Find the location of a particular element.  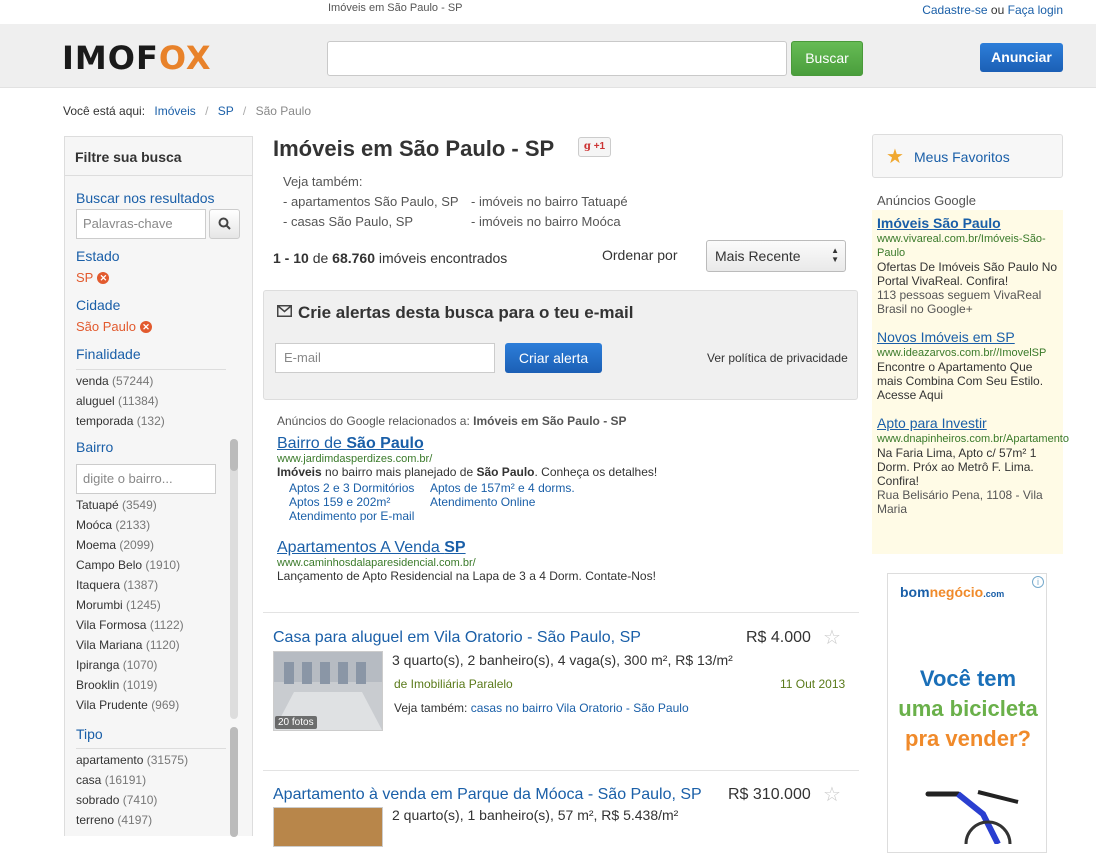

filter-title: Filtre sua busca is located at coordinates (158, 156).